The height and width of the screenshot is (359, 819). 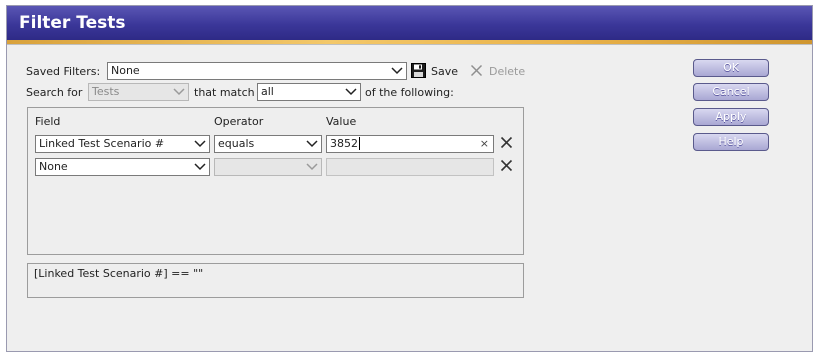 I want to click on title-bar: Filter Tests, so click(x=409, y=23).